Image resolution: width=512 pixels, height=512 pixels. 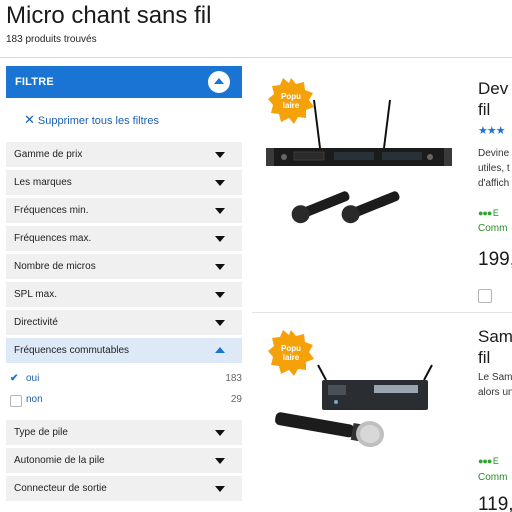 What do you see at coordinates (493, 88) in the screenshot?
I see `product-title-line: Dev` at bounding box center [493, 88].